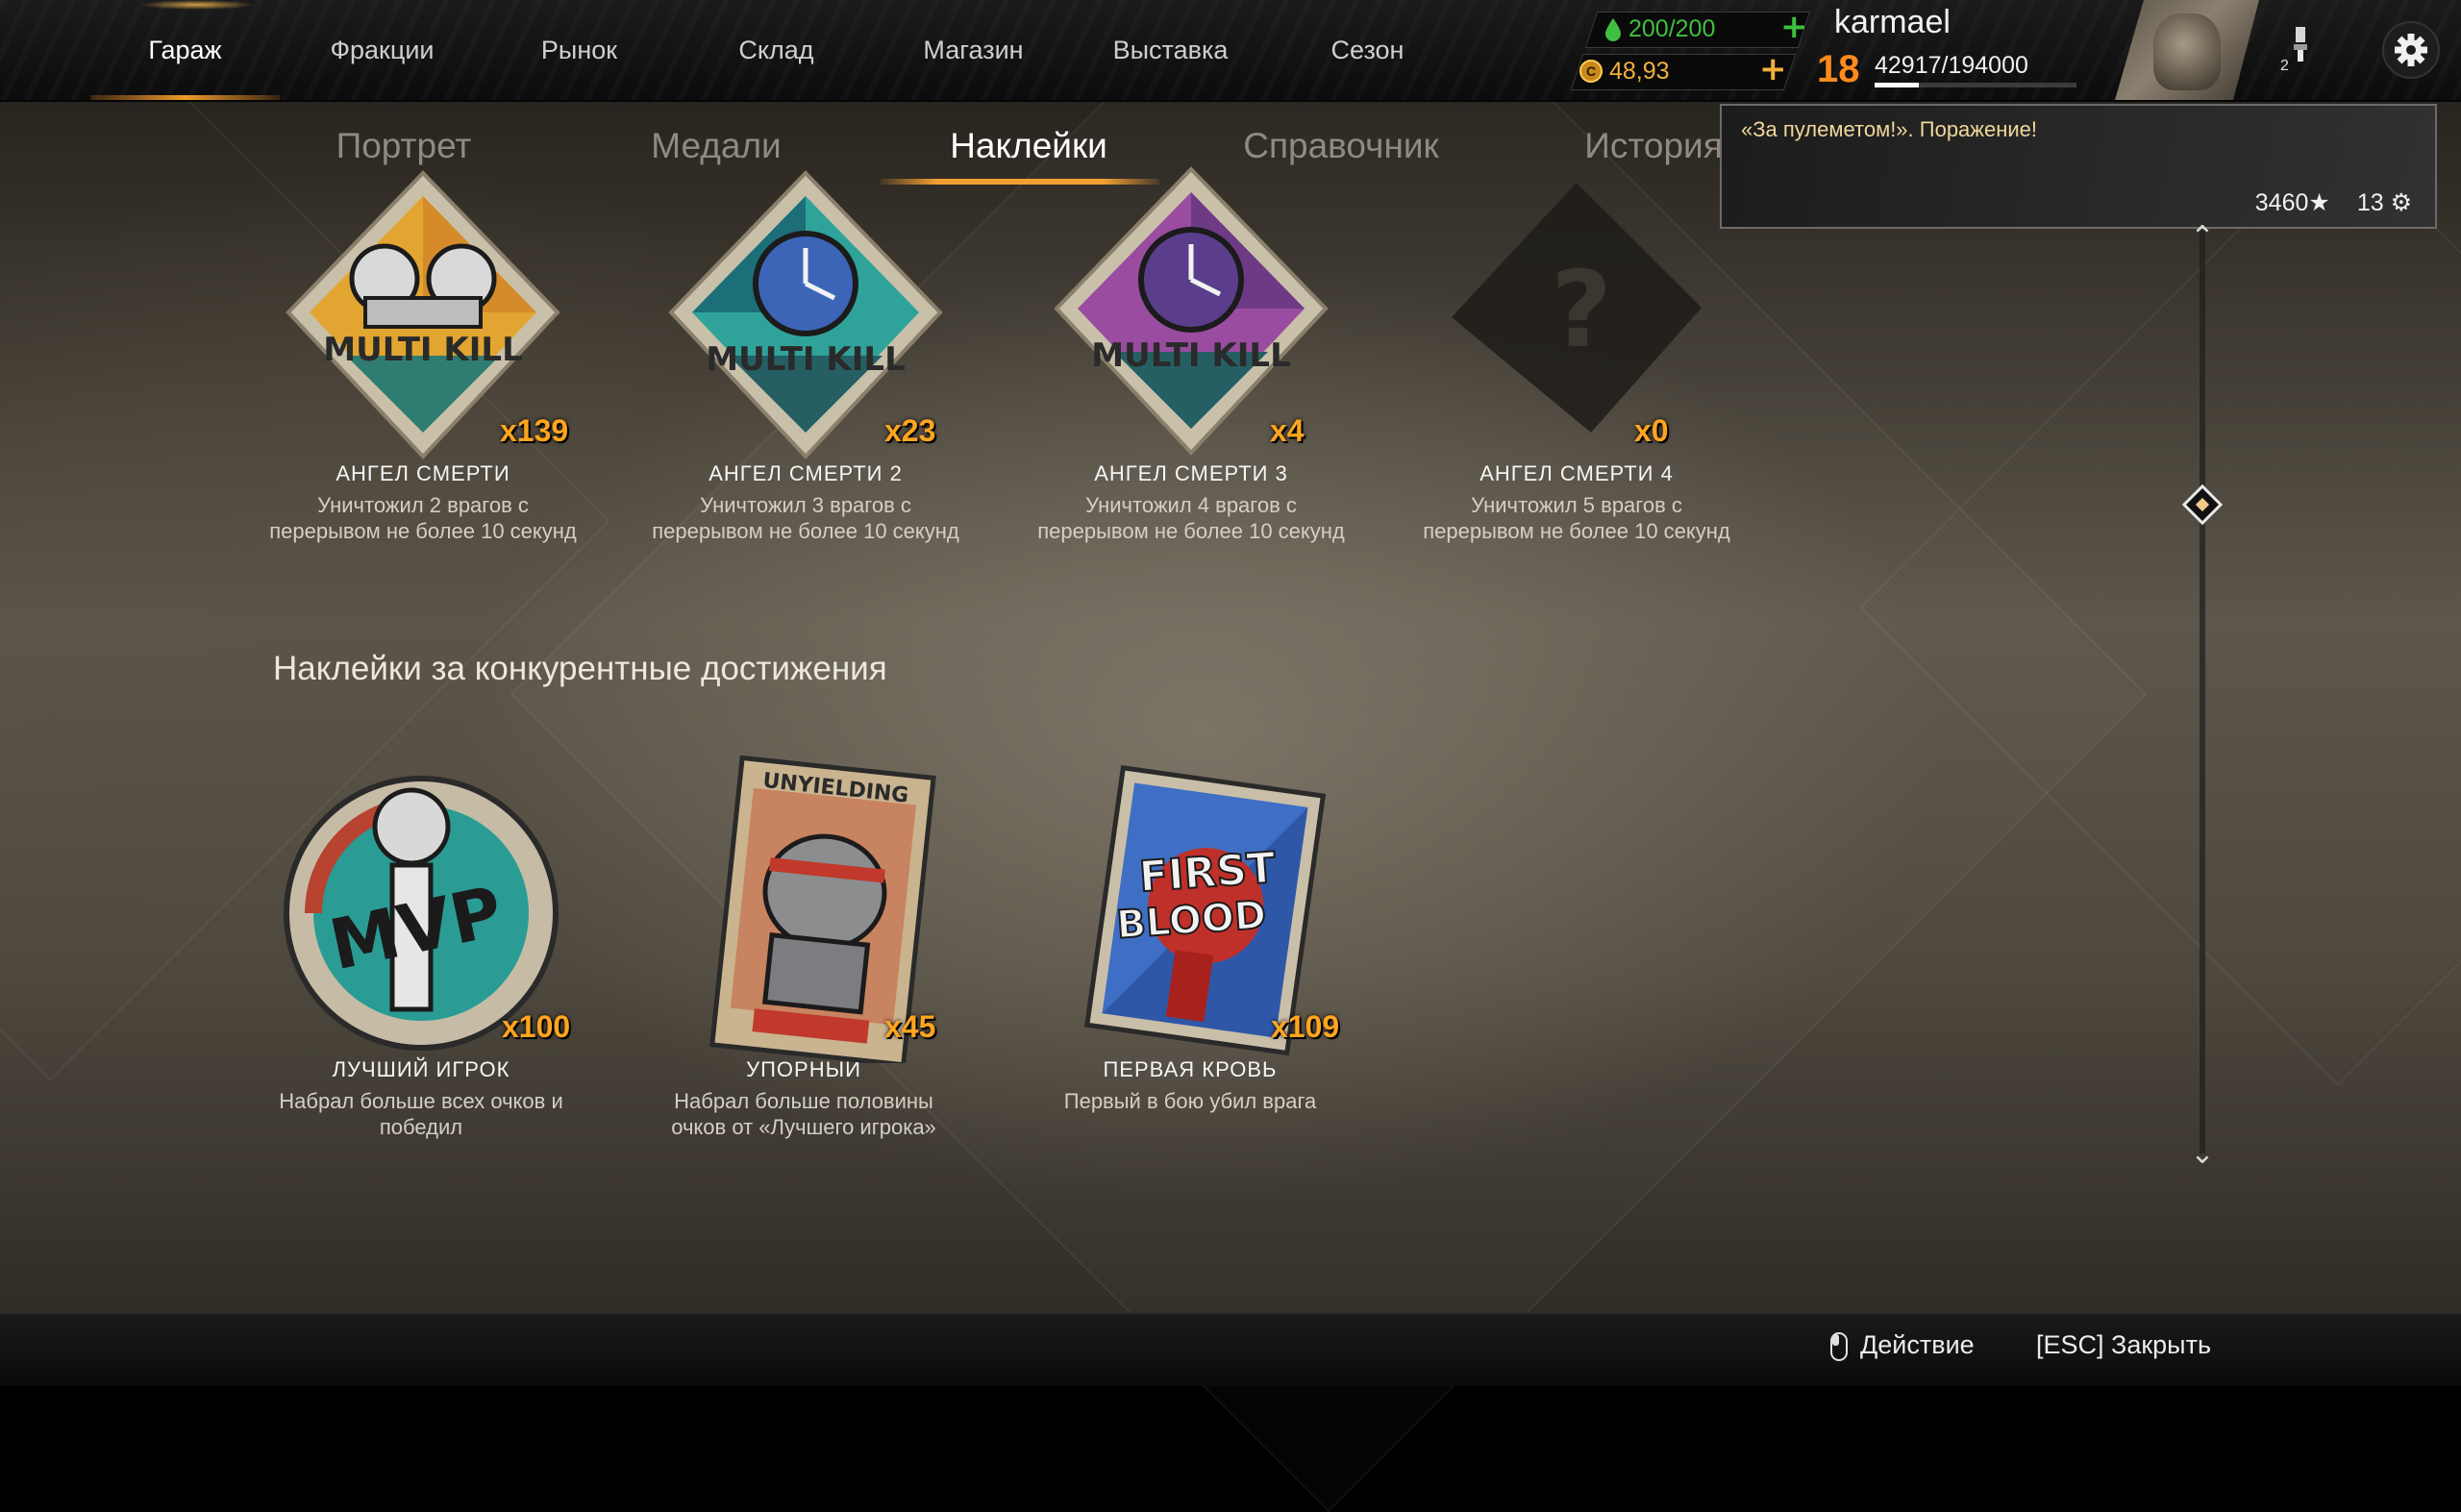  I want to click on gear-icon, so click(2411, 50).